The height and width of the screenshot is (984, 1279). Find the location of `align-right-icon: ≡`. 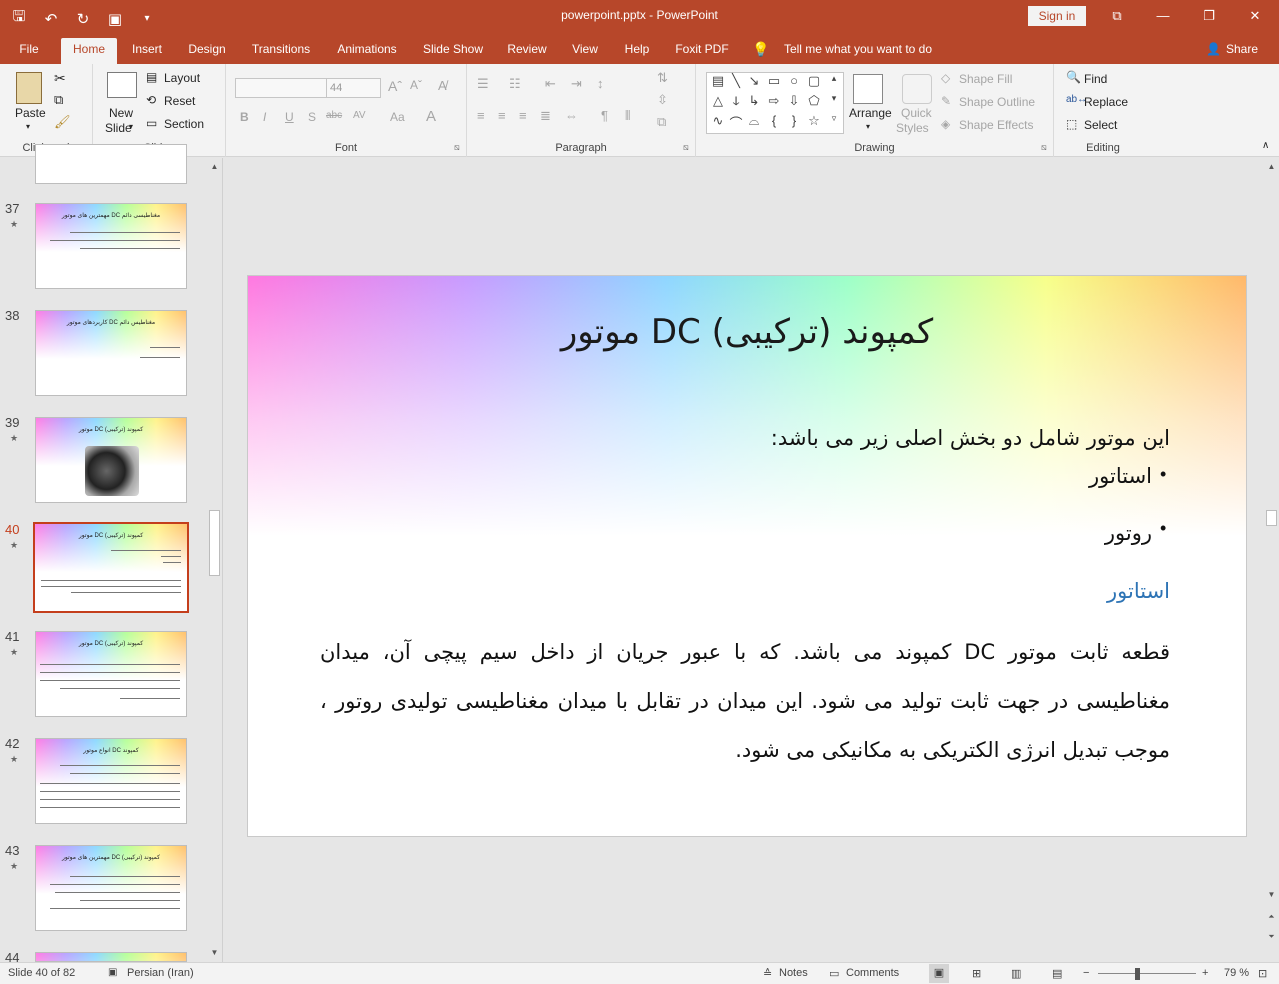

align-right-icon: ≡ is located at coordinates (523, 115).